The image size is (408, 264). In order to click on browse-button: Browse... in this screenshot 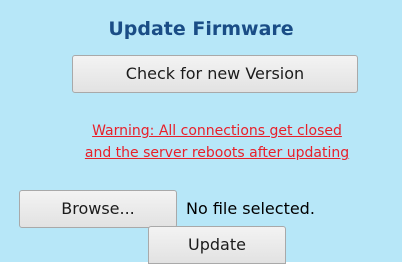, I will do `click(98, 209)`.